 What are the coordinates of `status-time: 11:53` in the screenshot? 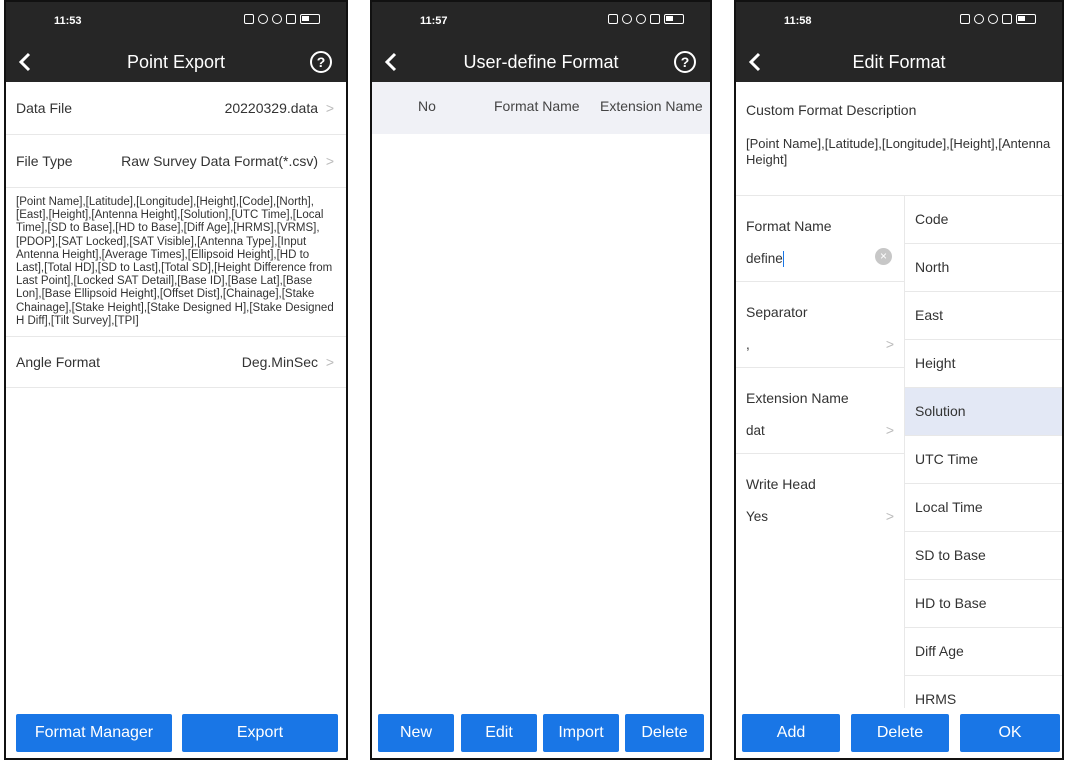 It's located at (68, 21).